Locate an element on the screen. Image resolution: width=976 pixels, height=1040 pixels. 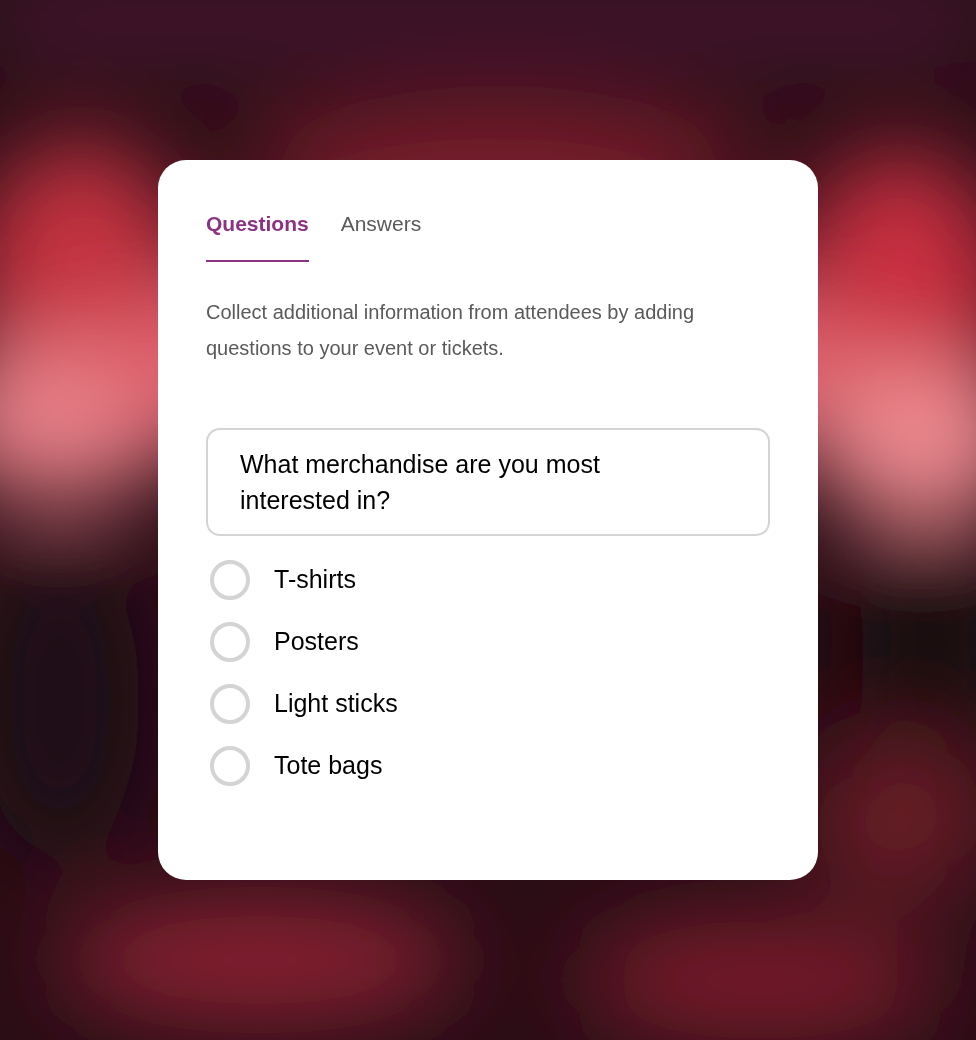
option-label: Light sticks is located at coordinates (336, 703).